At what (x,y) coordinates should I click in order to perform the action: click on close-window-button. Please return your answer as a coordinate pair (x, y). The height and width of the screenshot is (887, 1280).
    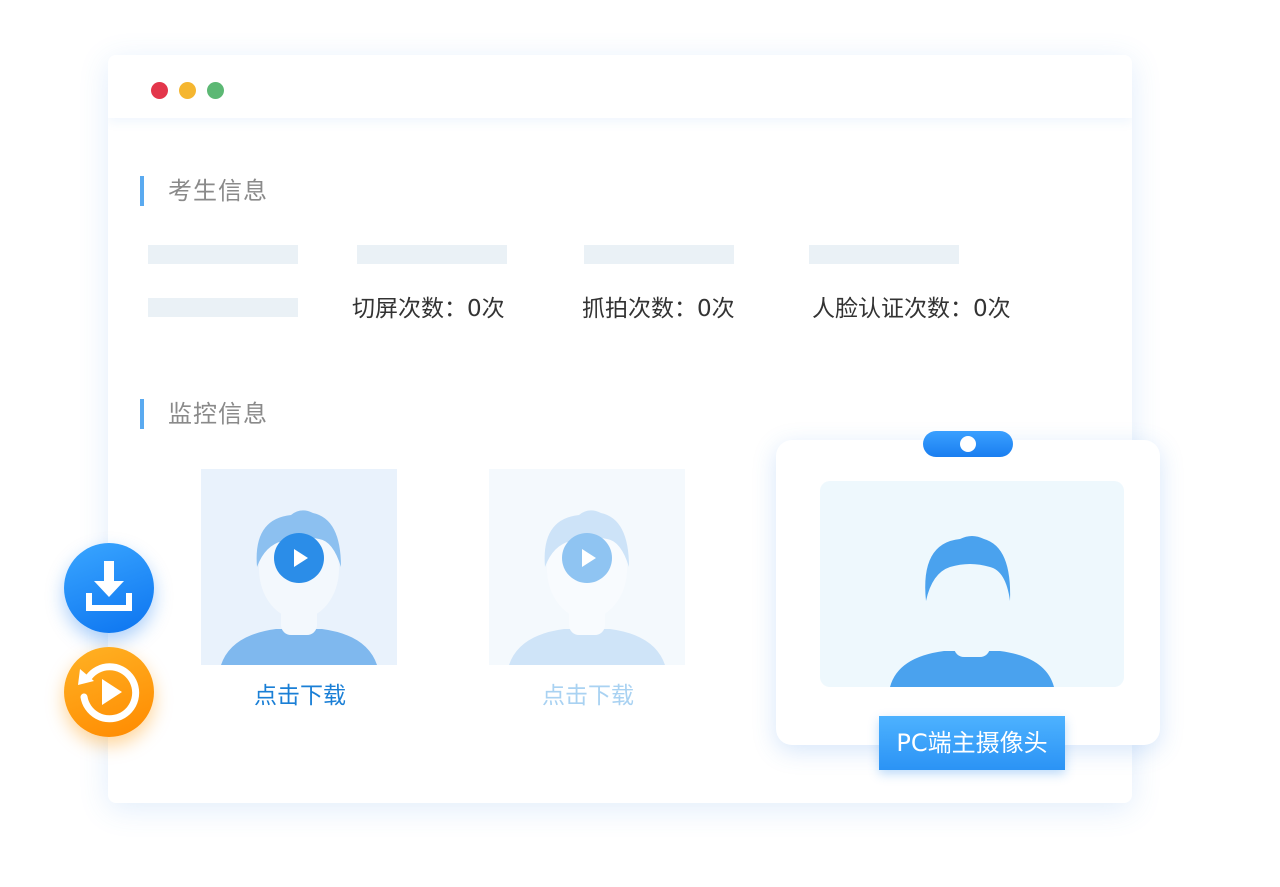
    Looking at the image, I should click on (159, 90).